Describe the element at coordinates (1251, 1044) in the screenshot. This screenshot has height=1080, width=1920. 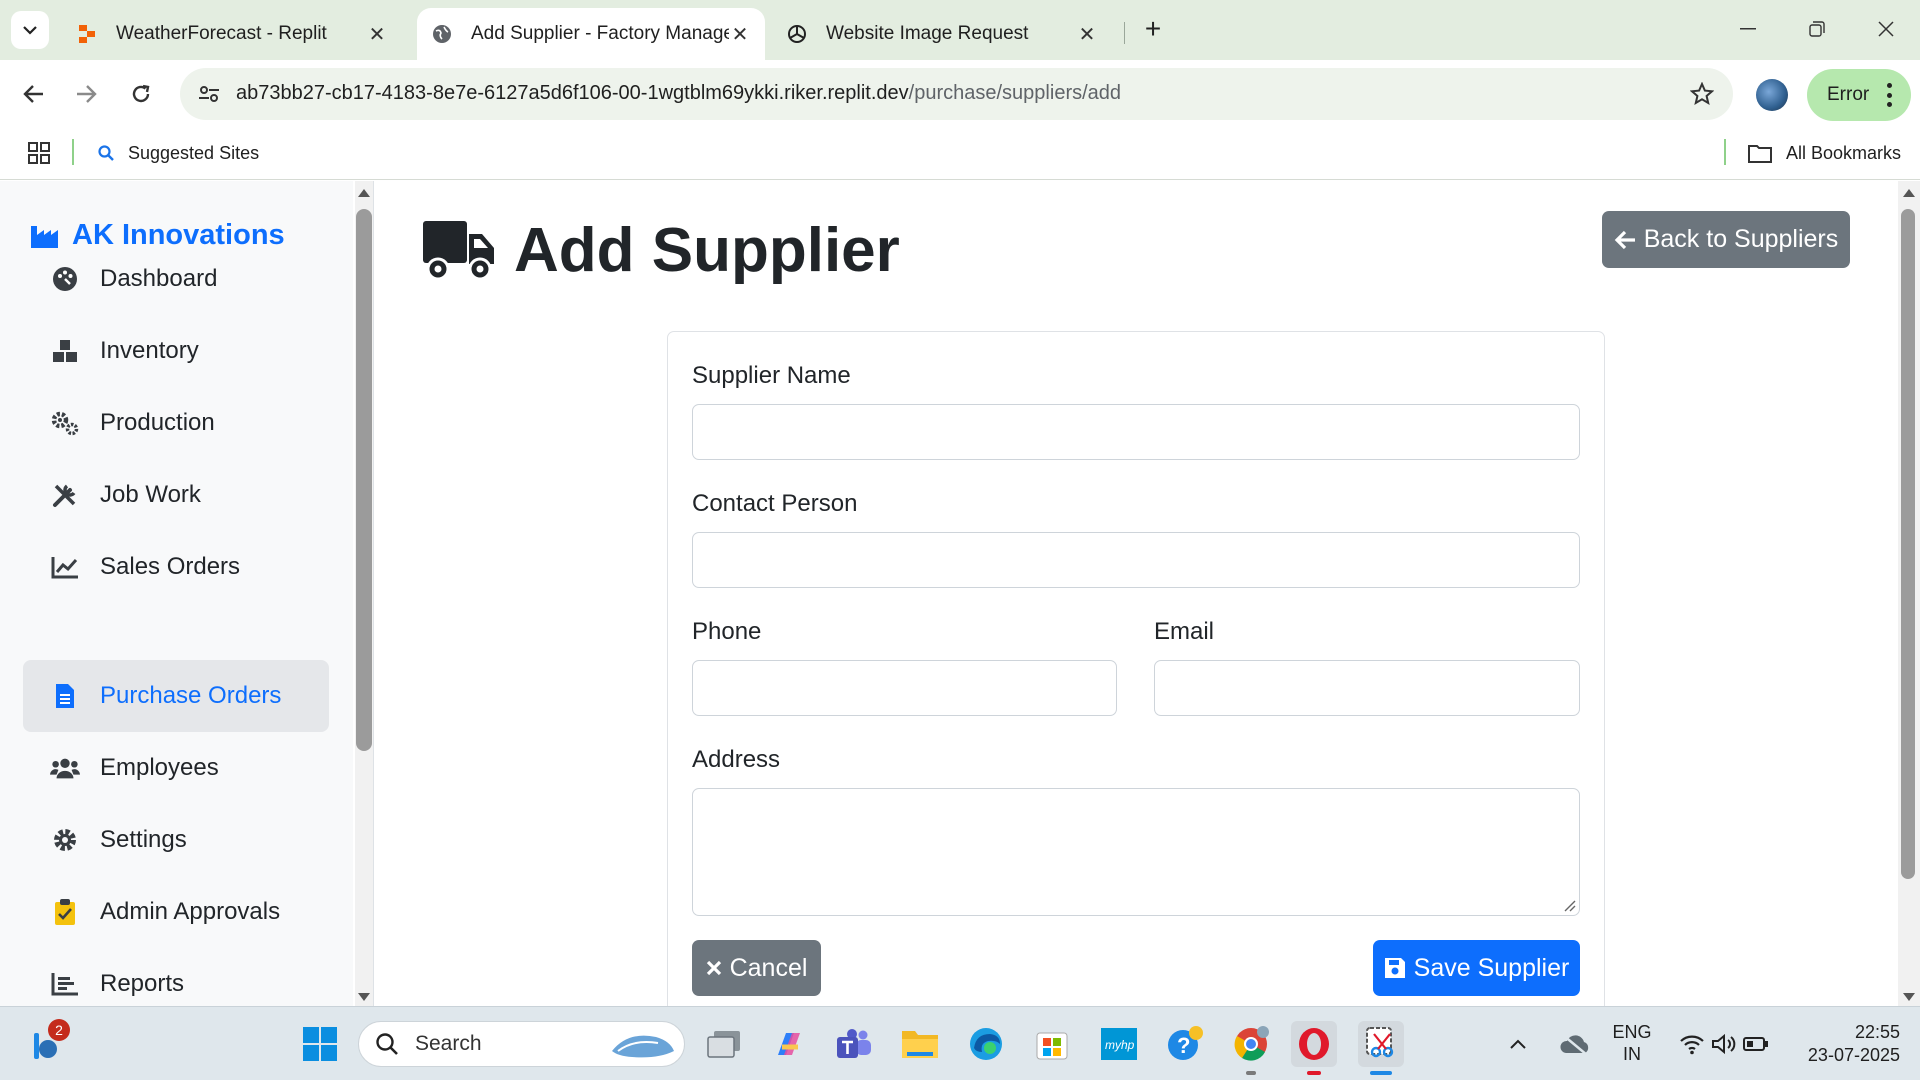
I see `chrome-button` at that location.